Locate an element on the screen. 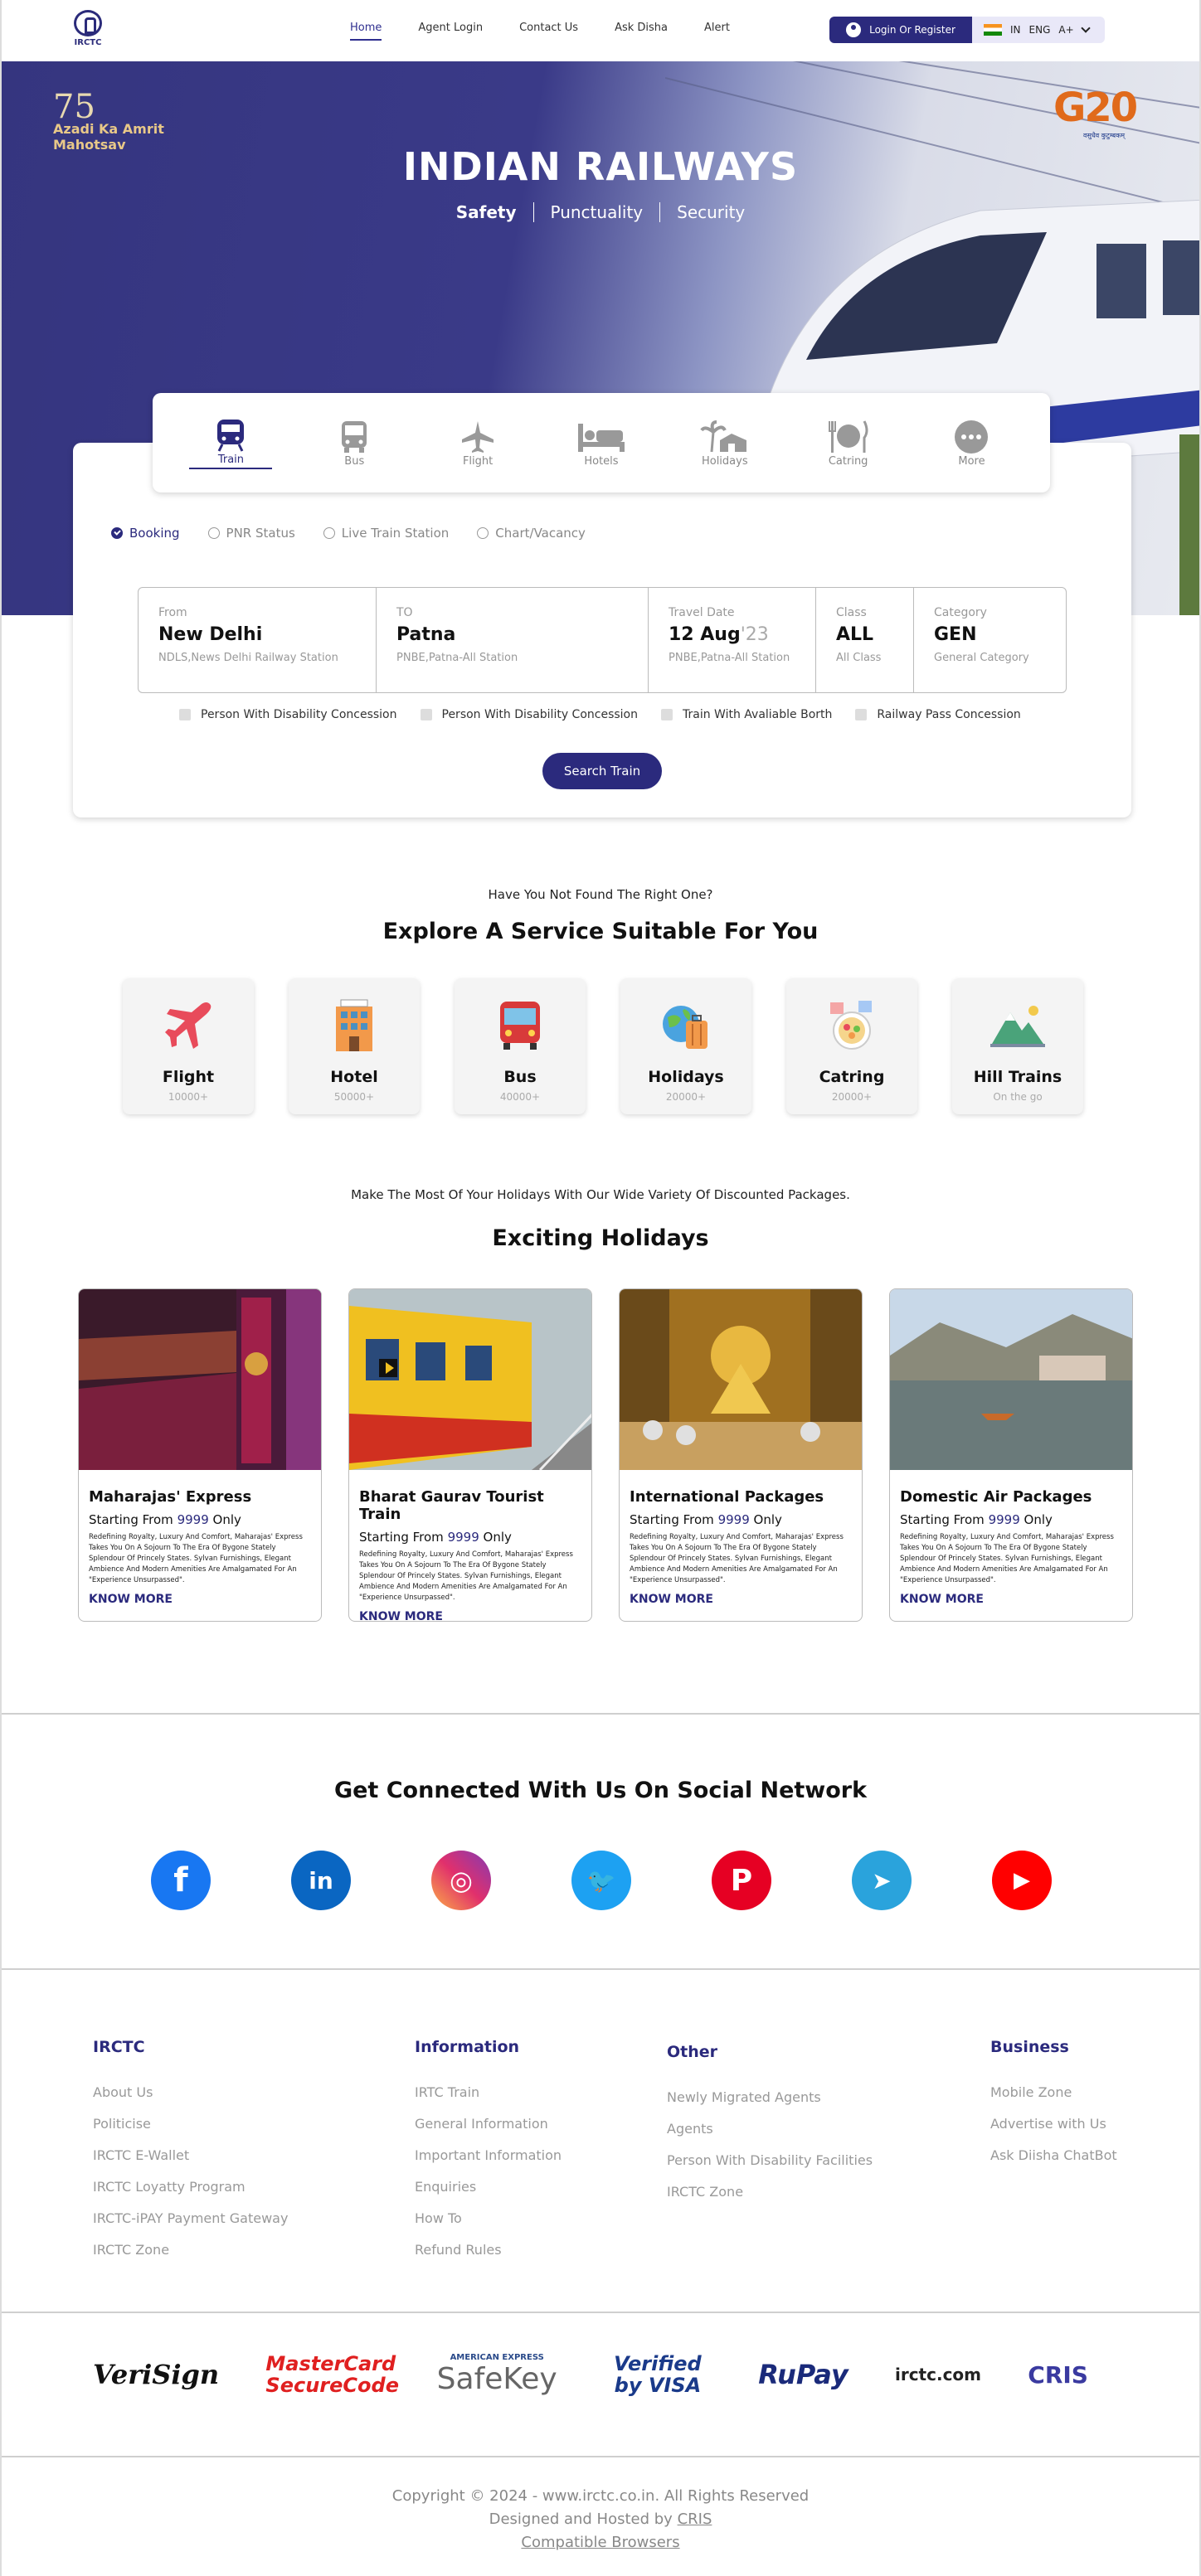 Image resolution: width=1201 pixels, height=2576 pixels. footer-heading: Business is located at coordinates (1029, 2047).